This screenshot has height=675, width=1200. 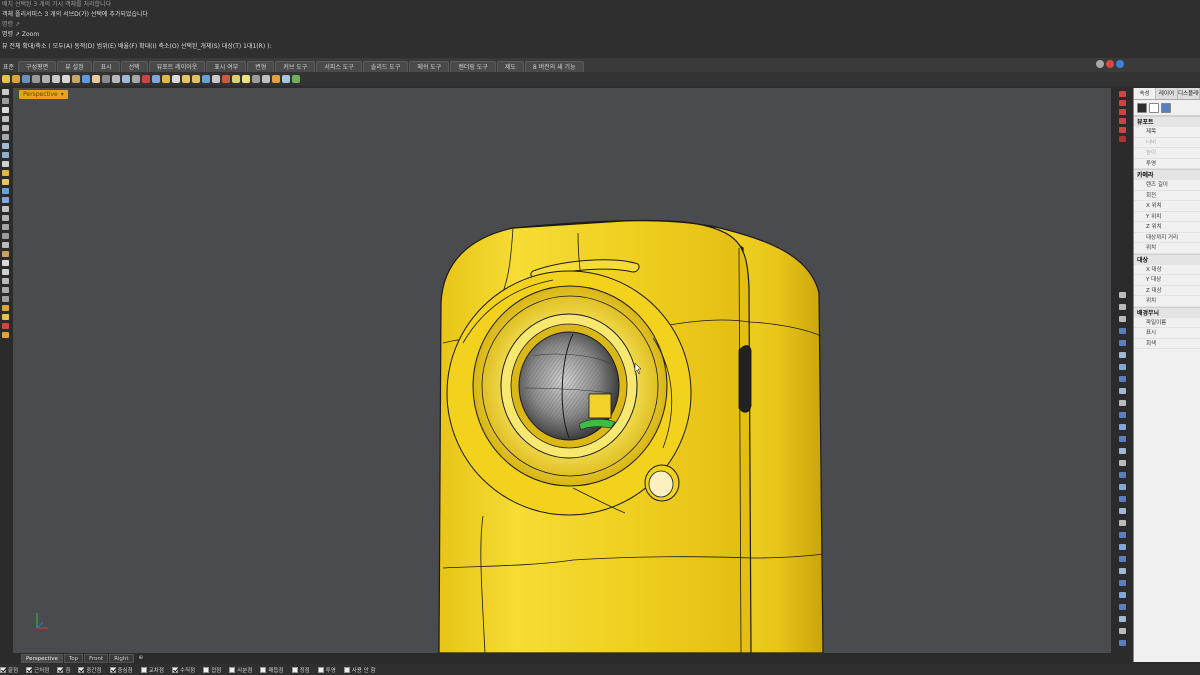 I want to click on light-icon, so click(x=246, y=79).